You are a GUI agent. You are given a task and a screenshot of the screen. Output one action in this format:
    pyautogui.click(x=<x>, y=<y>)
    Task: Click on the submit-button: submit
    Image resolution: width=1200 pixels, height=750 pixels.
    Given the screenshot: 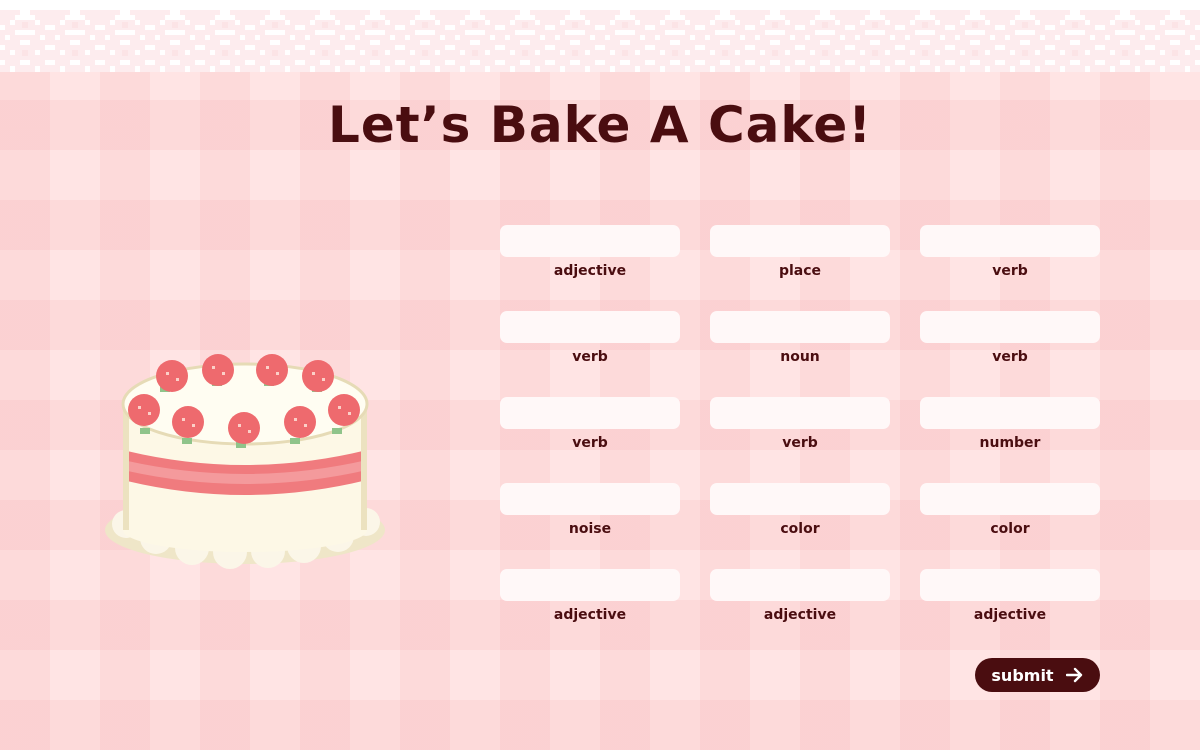 What is the action you would take?
    pyautogui.click(x=1037, y=675)
    